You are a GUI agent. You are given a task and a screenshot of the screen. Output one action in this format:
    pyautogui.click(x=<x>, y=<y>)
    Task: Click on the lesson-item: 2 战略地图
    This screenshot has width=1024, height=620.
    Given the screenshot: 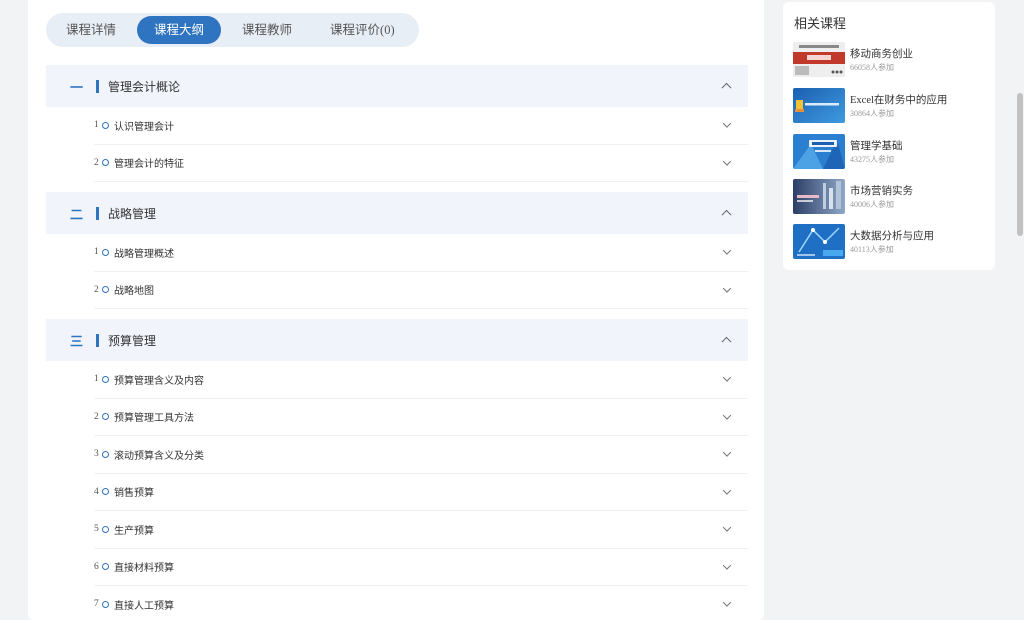 What is the action you would take?
    pyautogui.click(x=421, y=290)
    